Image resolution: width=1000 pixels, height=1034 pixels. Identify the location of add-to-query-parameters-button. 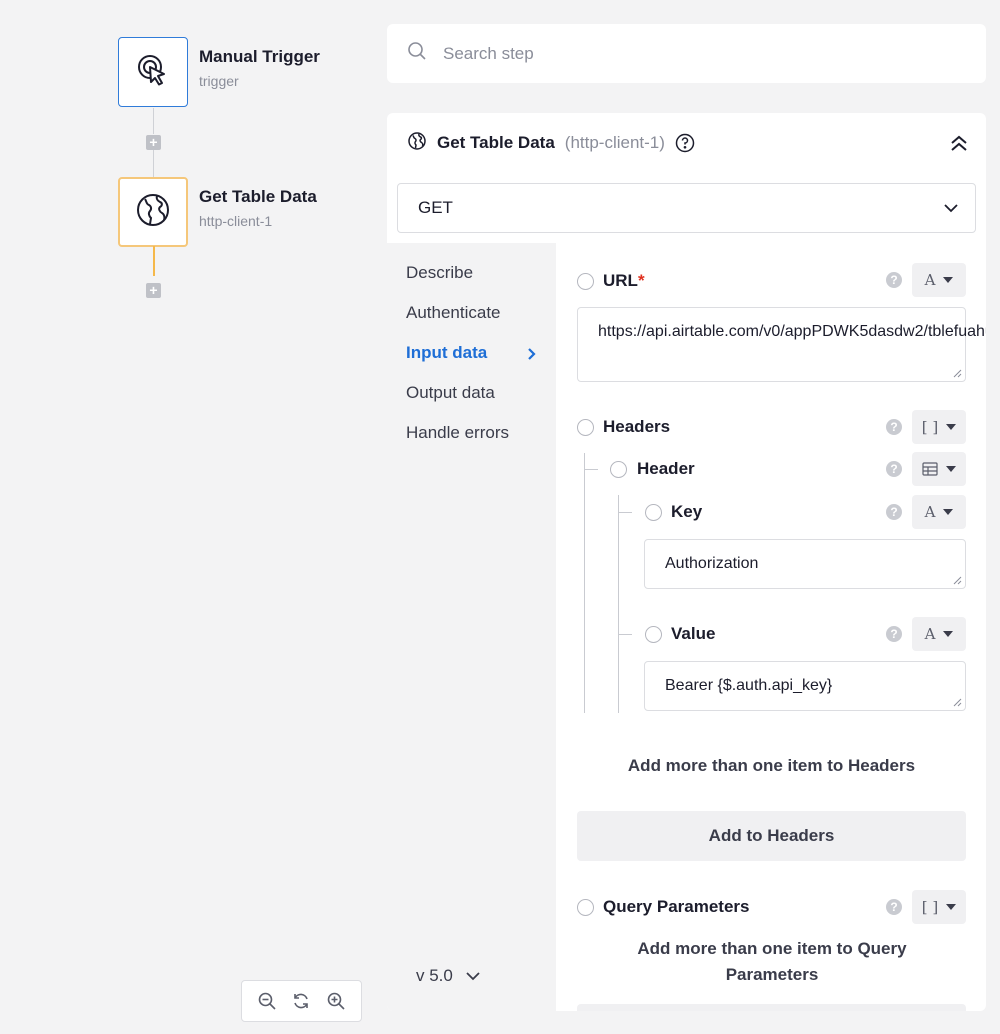
(771, 1007).